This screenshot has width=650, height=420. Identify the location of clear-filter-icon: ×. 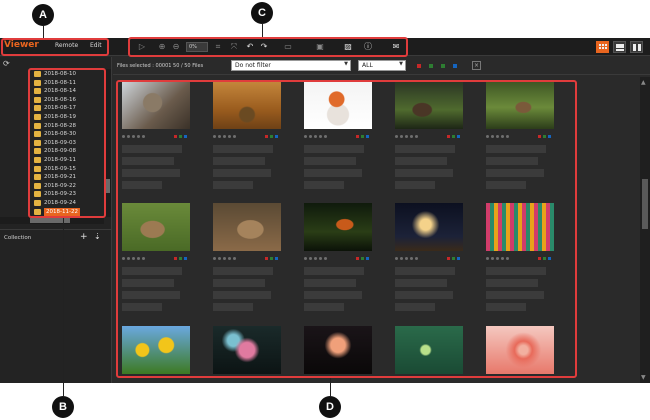
(476, 65).